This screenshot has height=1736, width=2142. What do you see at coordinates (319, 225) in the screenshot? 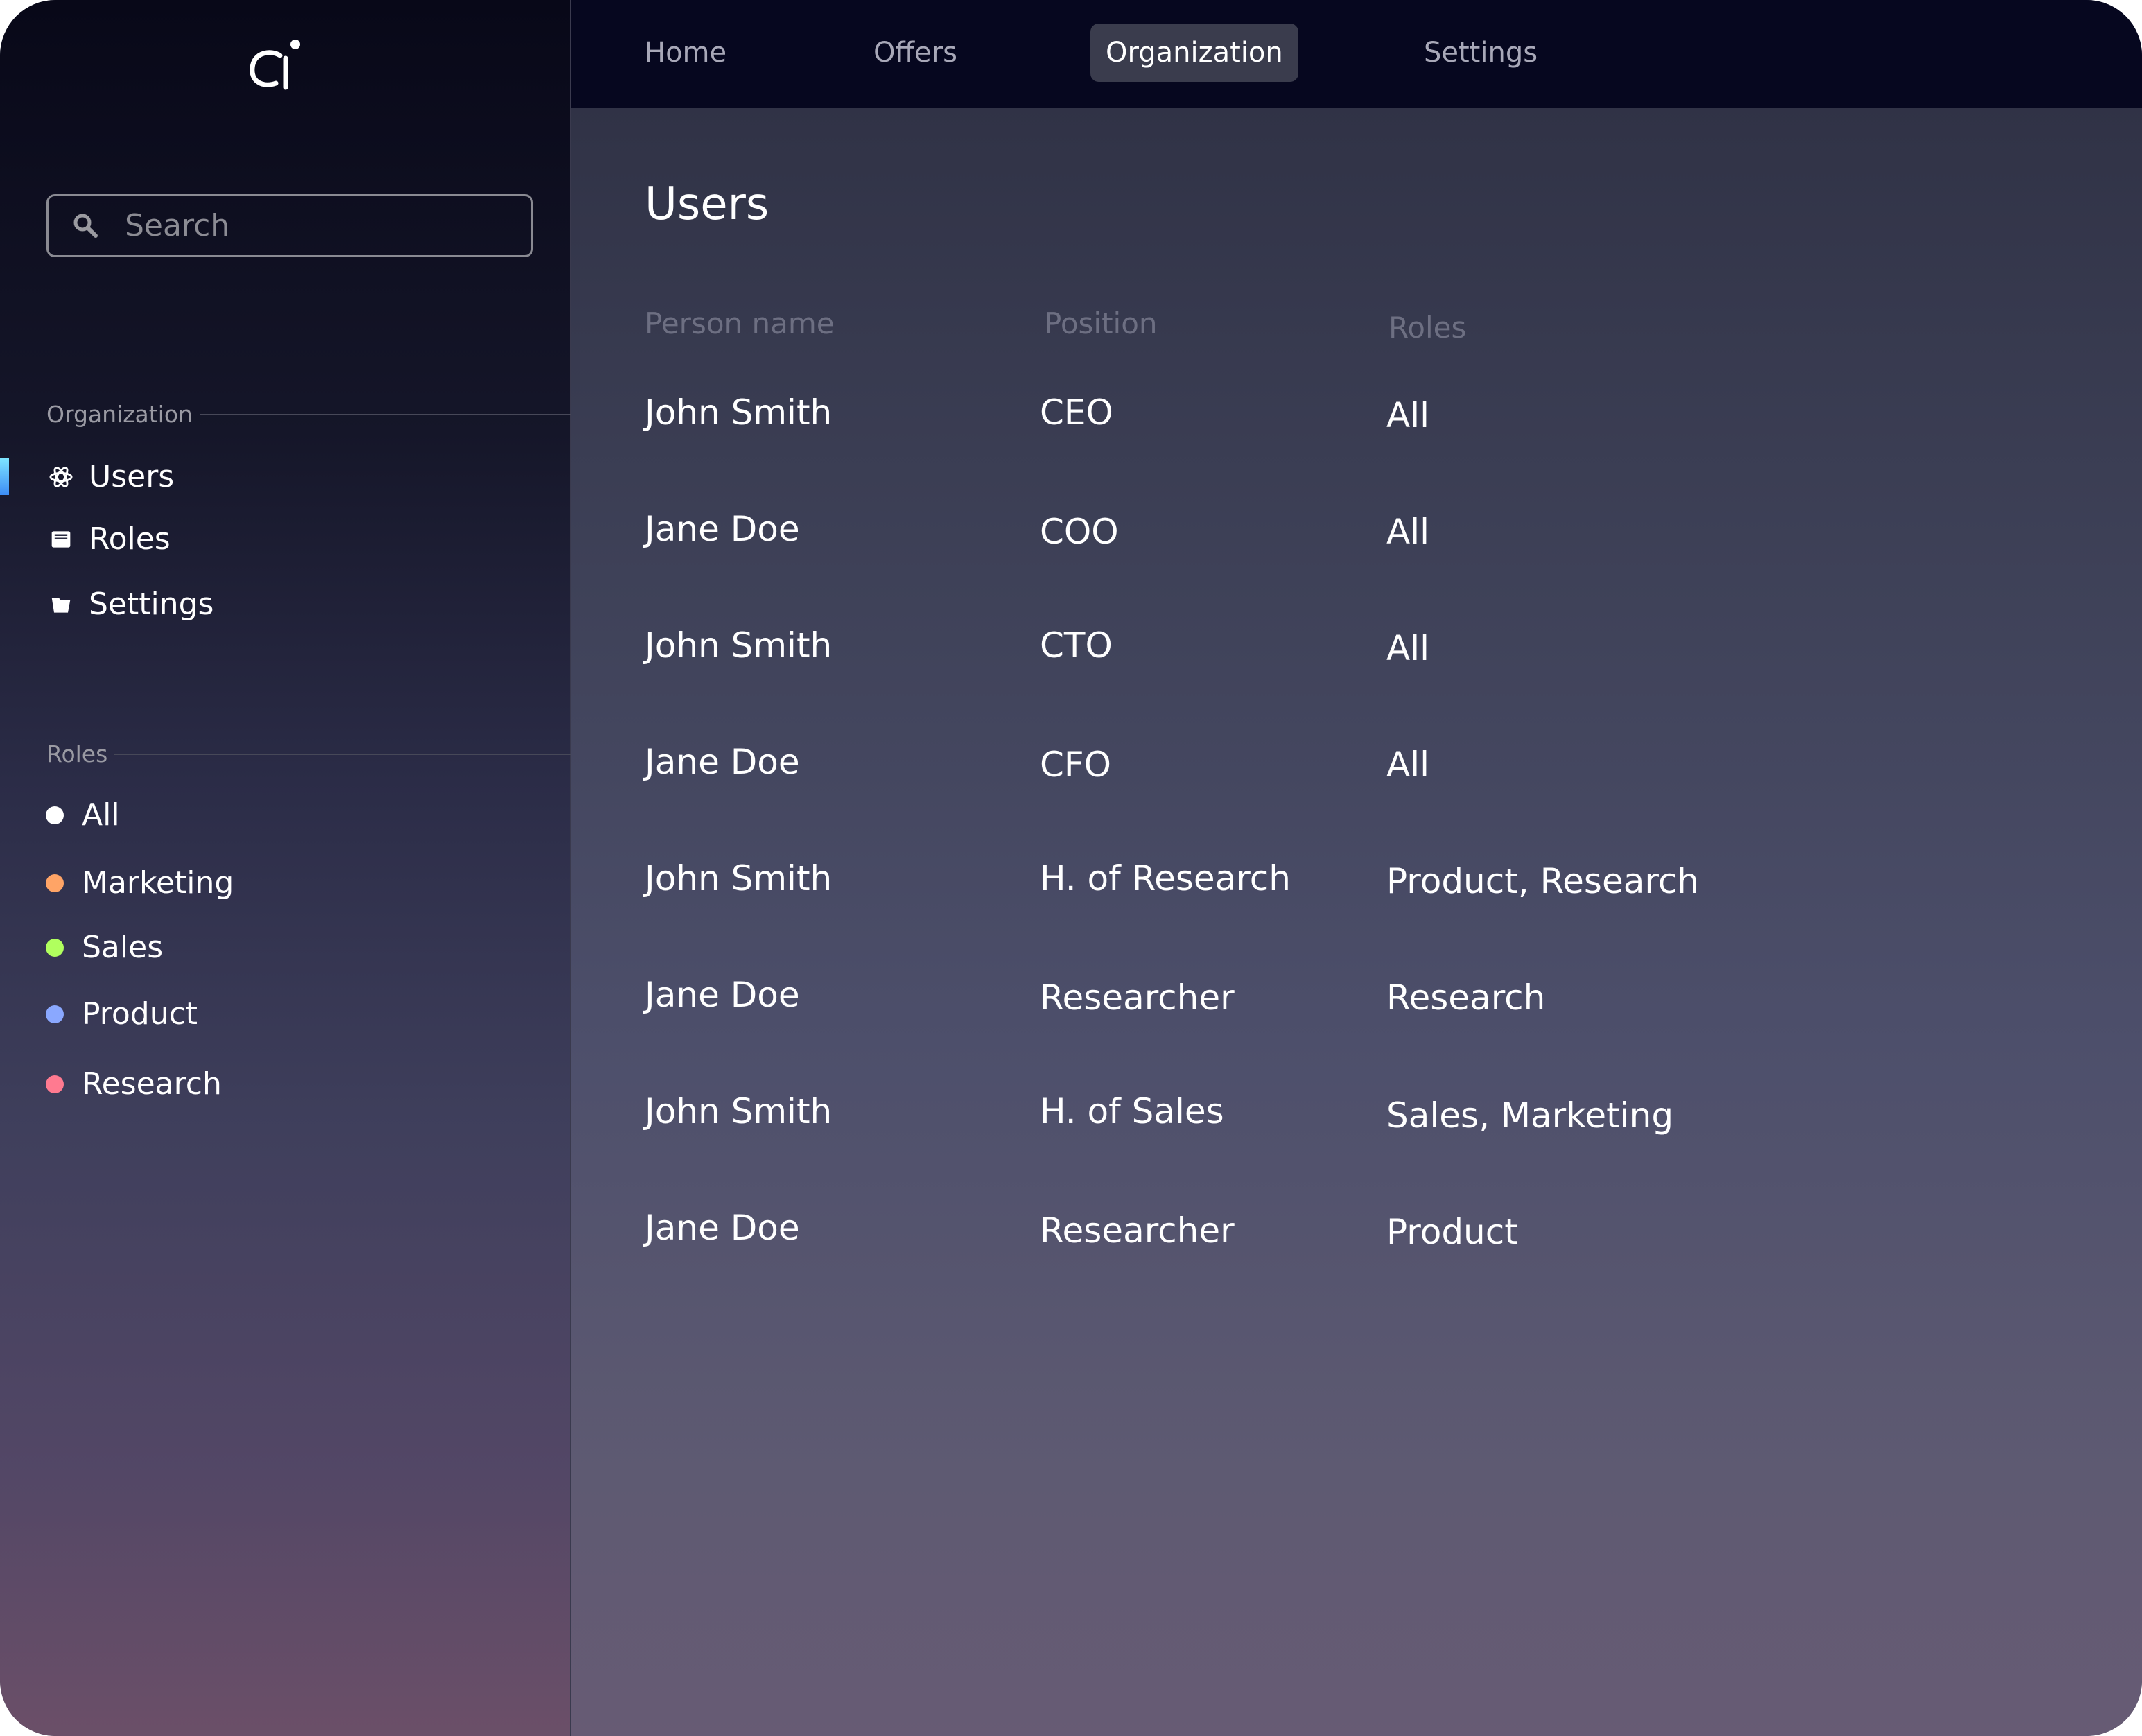
I see `search-input` at bounding box center [319, 225].